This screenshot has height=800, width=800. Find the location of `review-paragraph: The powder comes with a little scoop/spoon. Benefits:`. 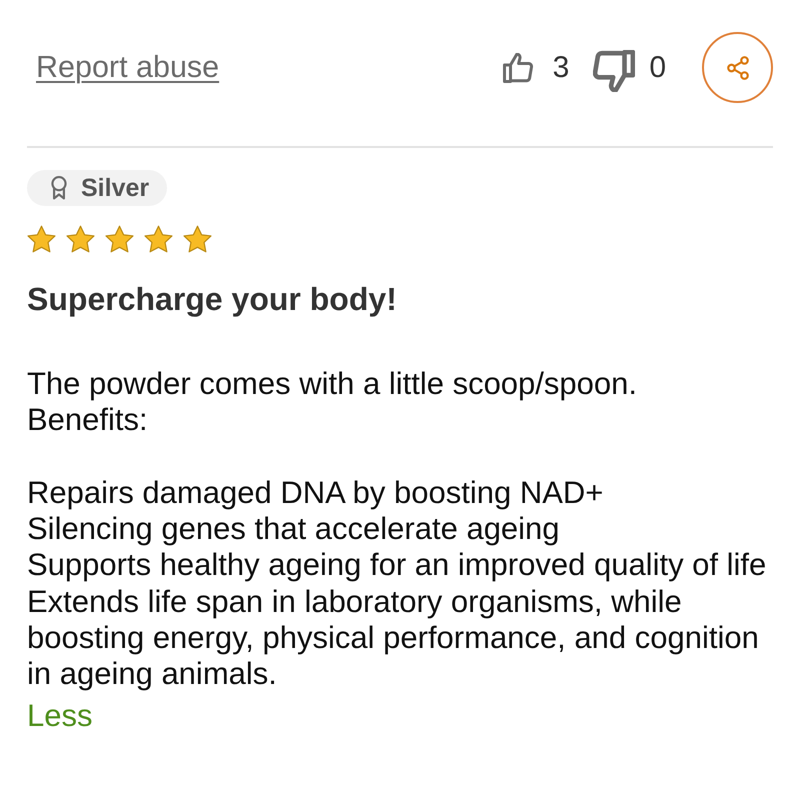

review-paragraph: The powder comes with a little scoop/spoon. Benefits: is located at coordinates (332, 402).